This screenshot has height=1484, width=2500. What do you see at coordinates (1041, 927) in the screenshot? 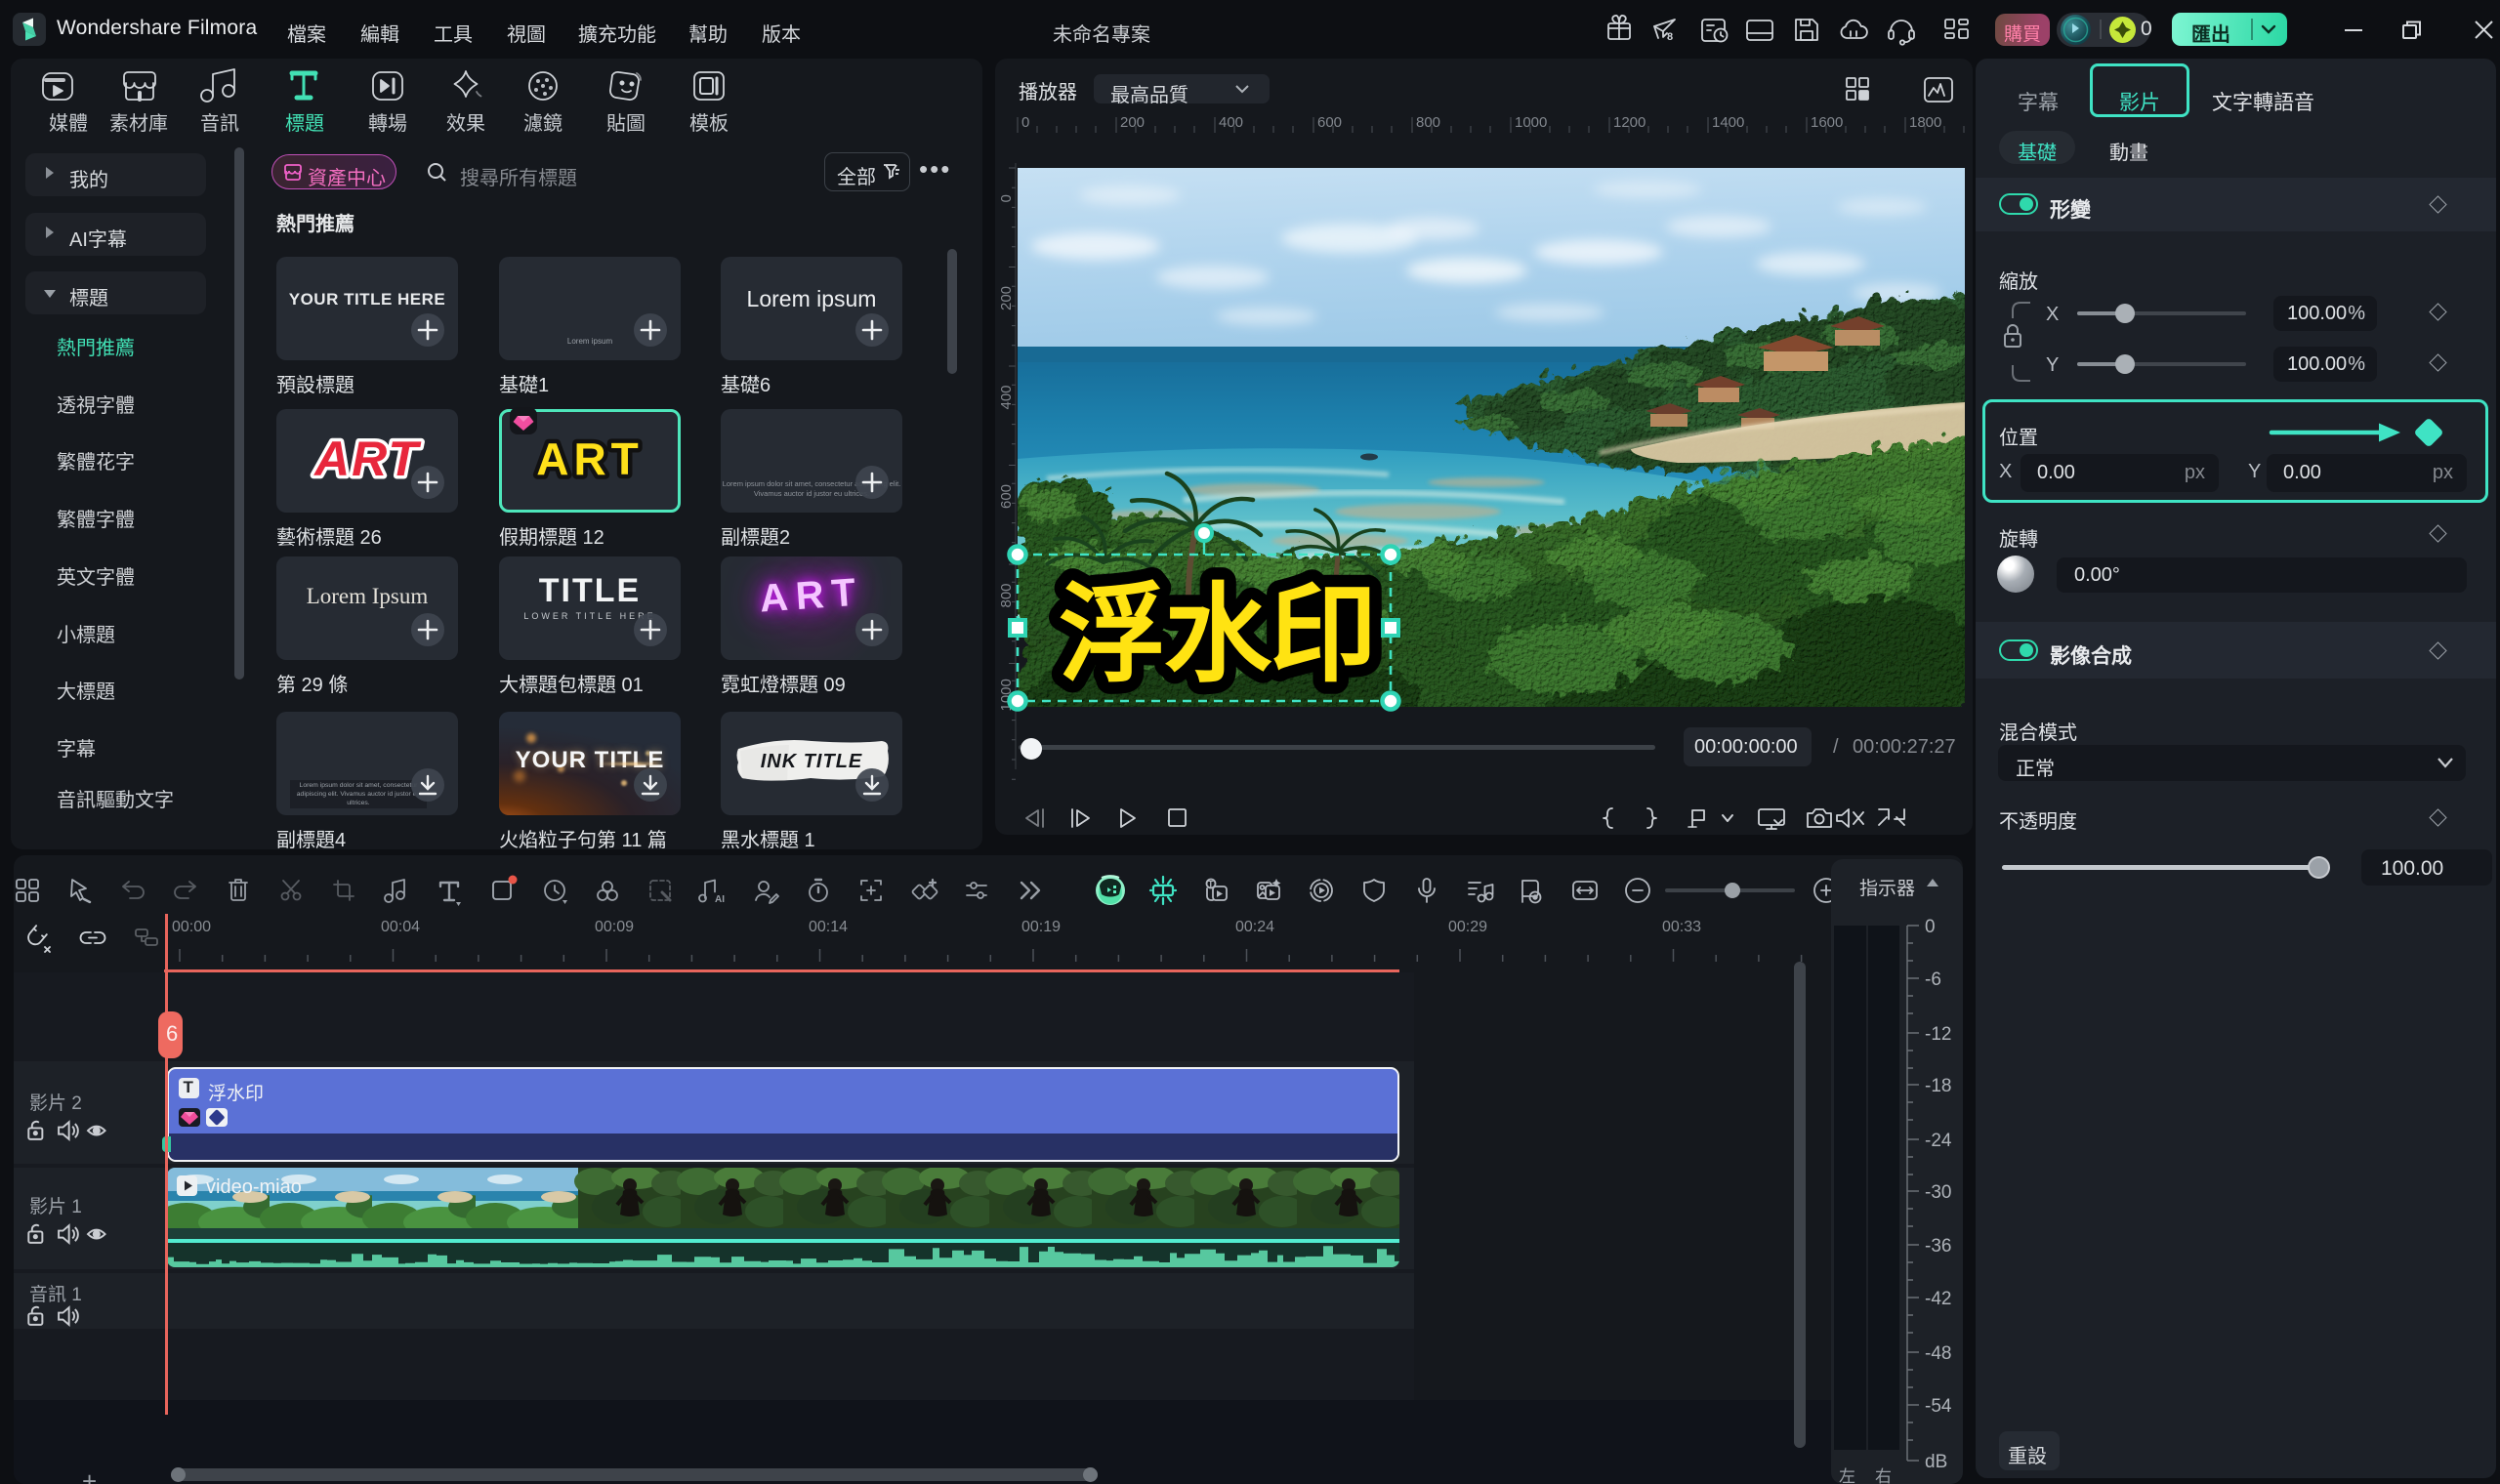
I see `svg-text: 00:19` at bounding box center [1041, 927].